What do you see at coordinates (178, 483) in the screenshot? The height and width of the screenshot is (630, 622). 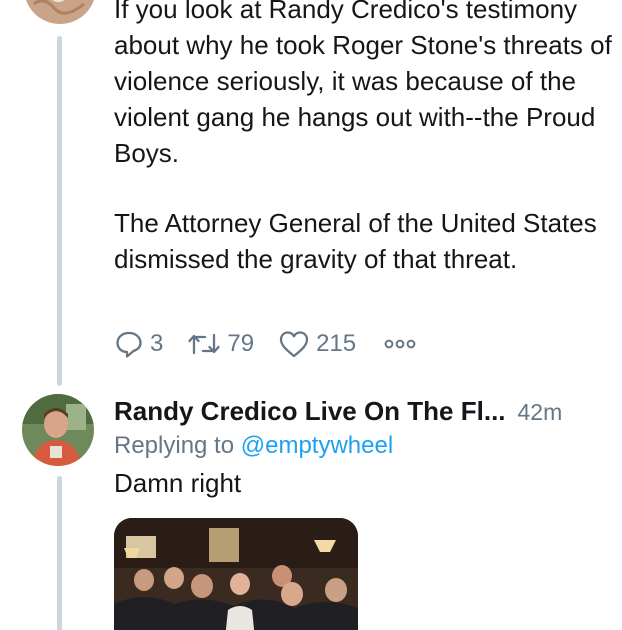 I see `reply-tweet-text: Damn right` at bounding box center [178, 483].